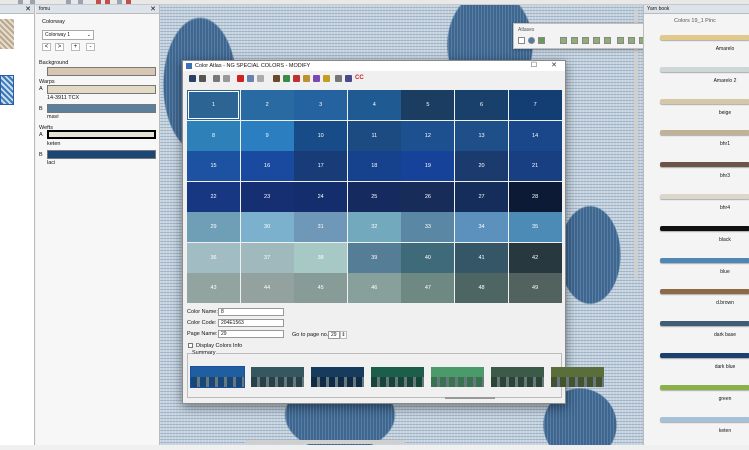 Image resolution: width=749 pixels, height=450 pixels. Describe the element at coordinates (343, 335) in the screenshot. I see `page-stepper: ⇕` at that location.